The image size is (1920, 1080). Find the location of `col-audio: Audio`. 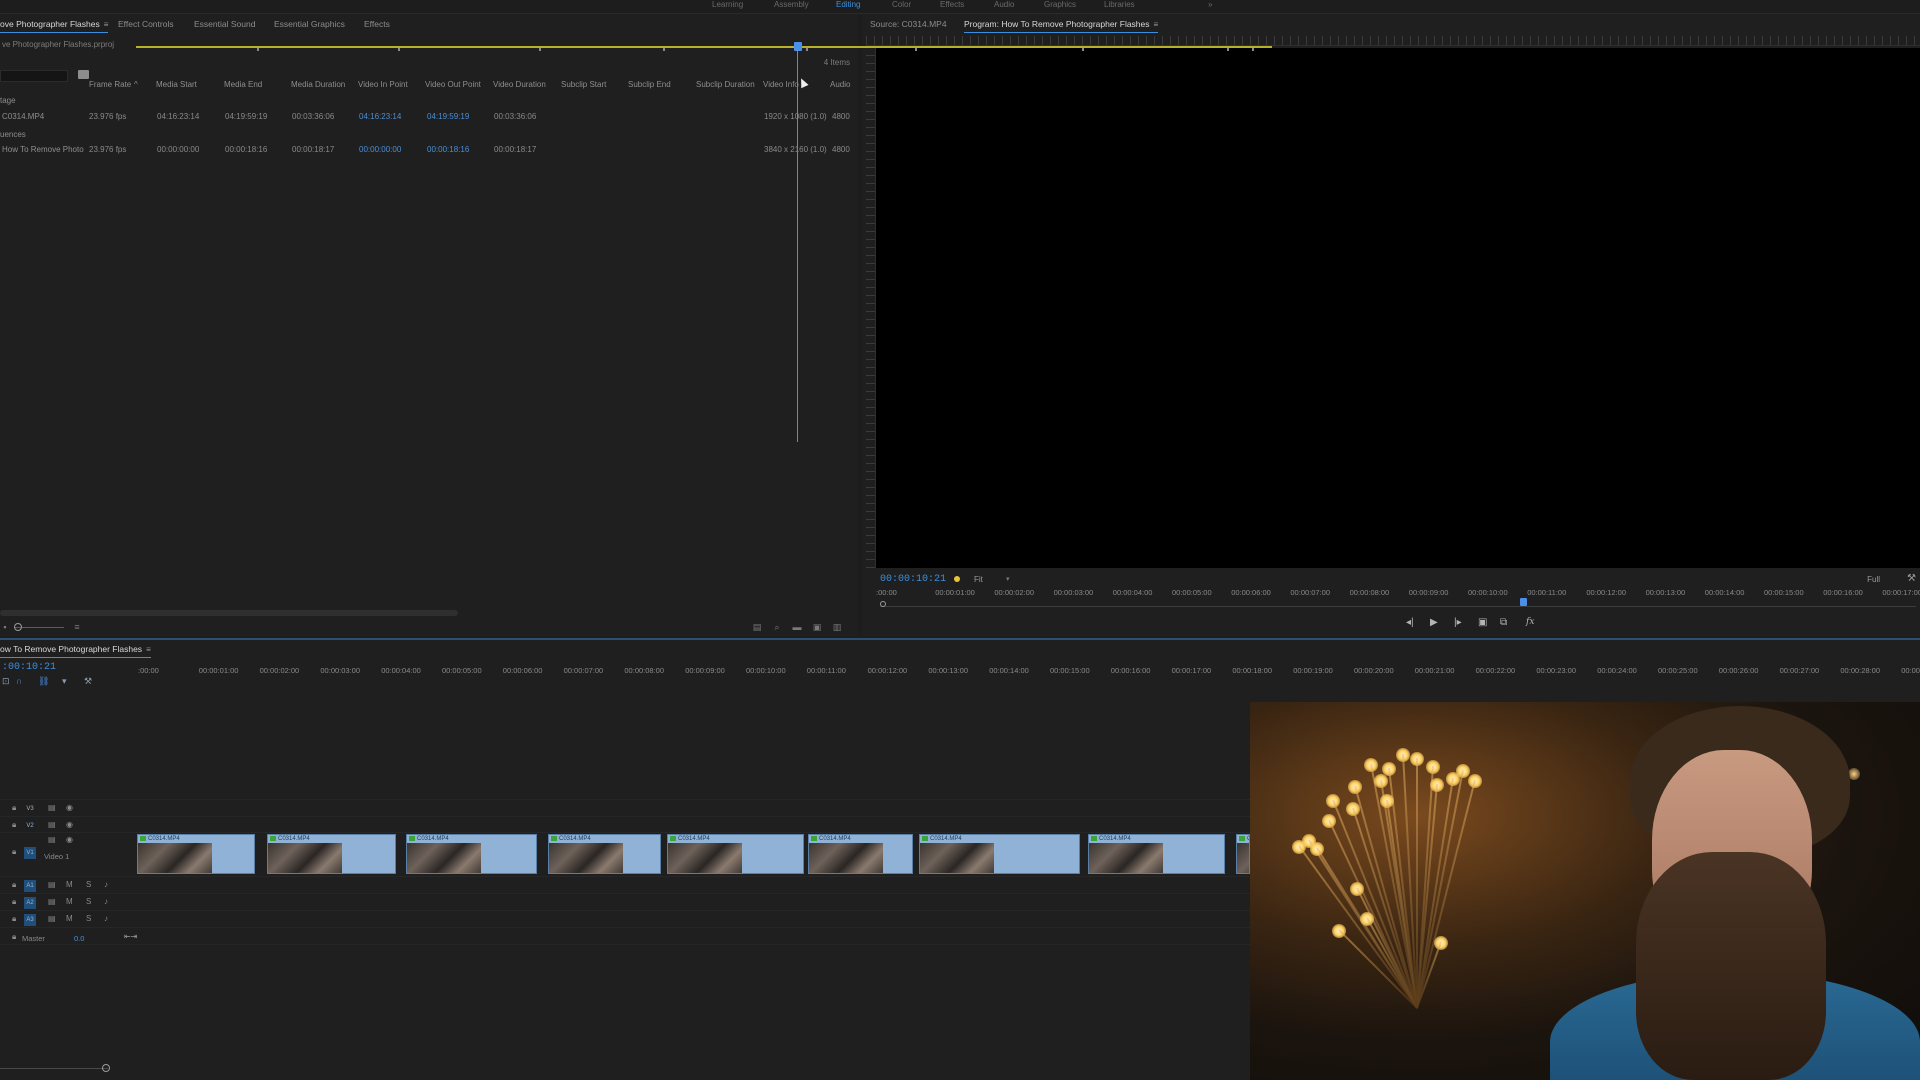

col-audio: Audio is located at coordinates (840, 84).